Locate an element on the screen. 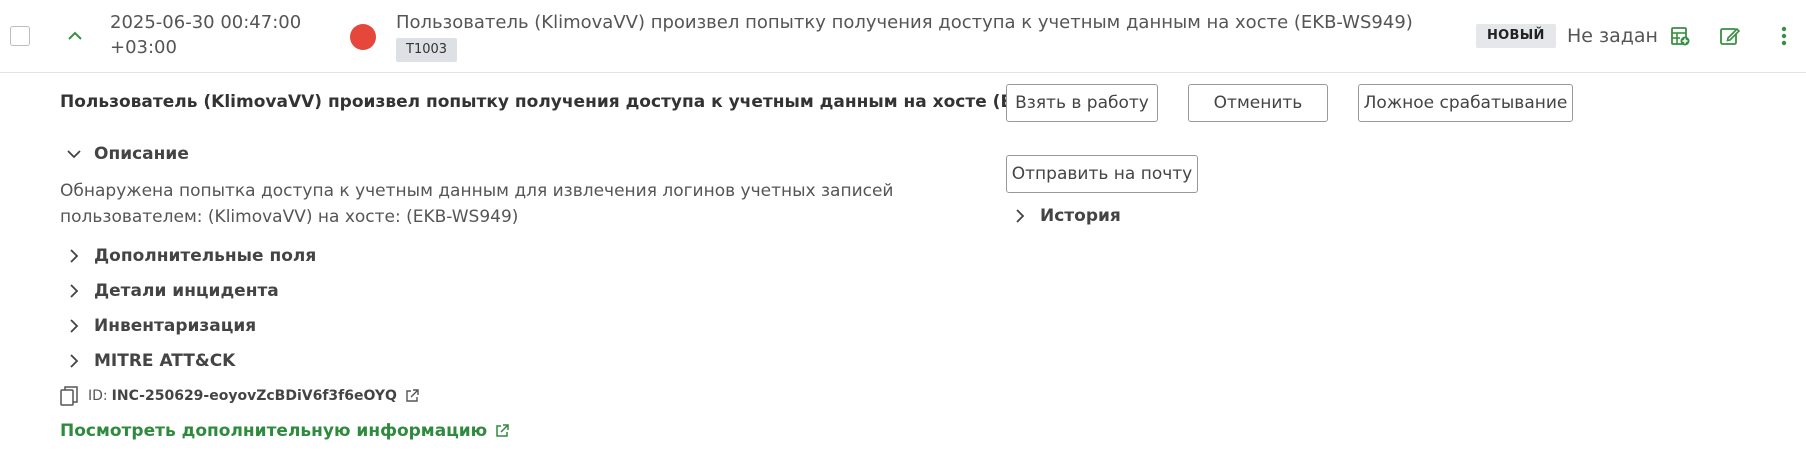 The width and height of the screenshot is (1806, 453). technique-tag: T1003 is located at coordinates (427, 50).